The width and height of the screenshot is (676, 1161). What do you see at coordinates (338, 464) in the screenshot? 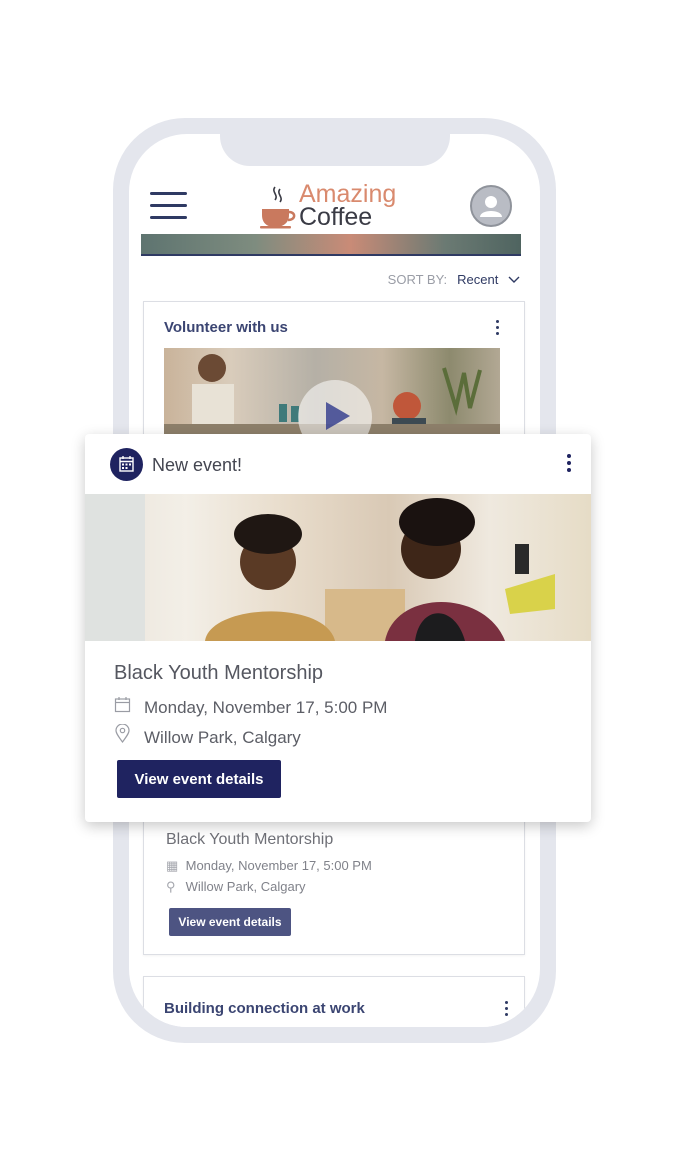
I see `popup-header: New event!` at bounding box center [338, 464].